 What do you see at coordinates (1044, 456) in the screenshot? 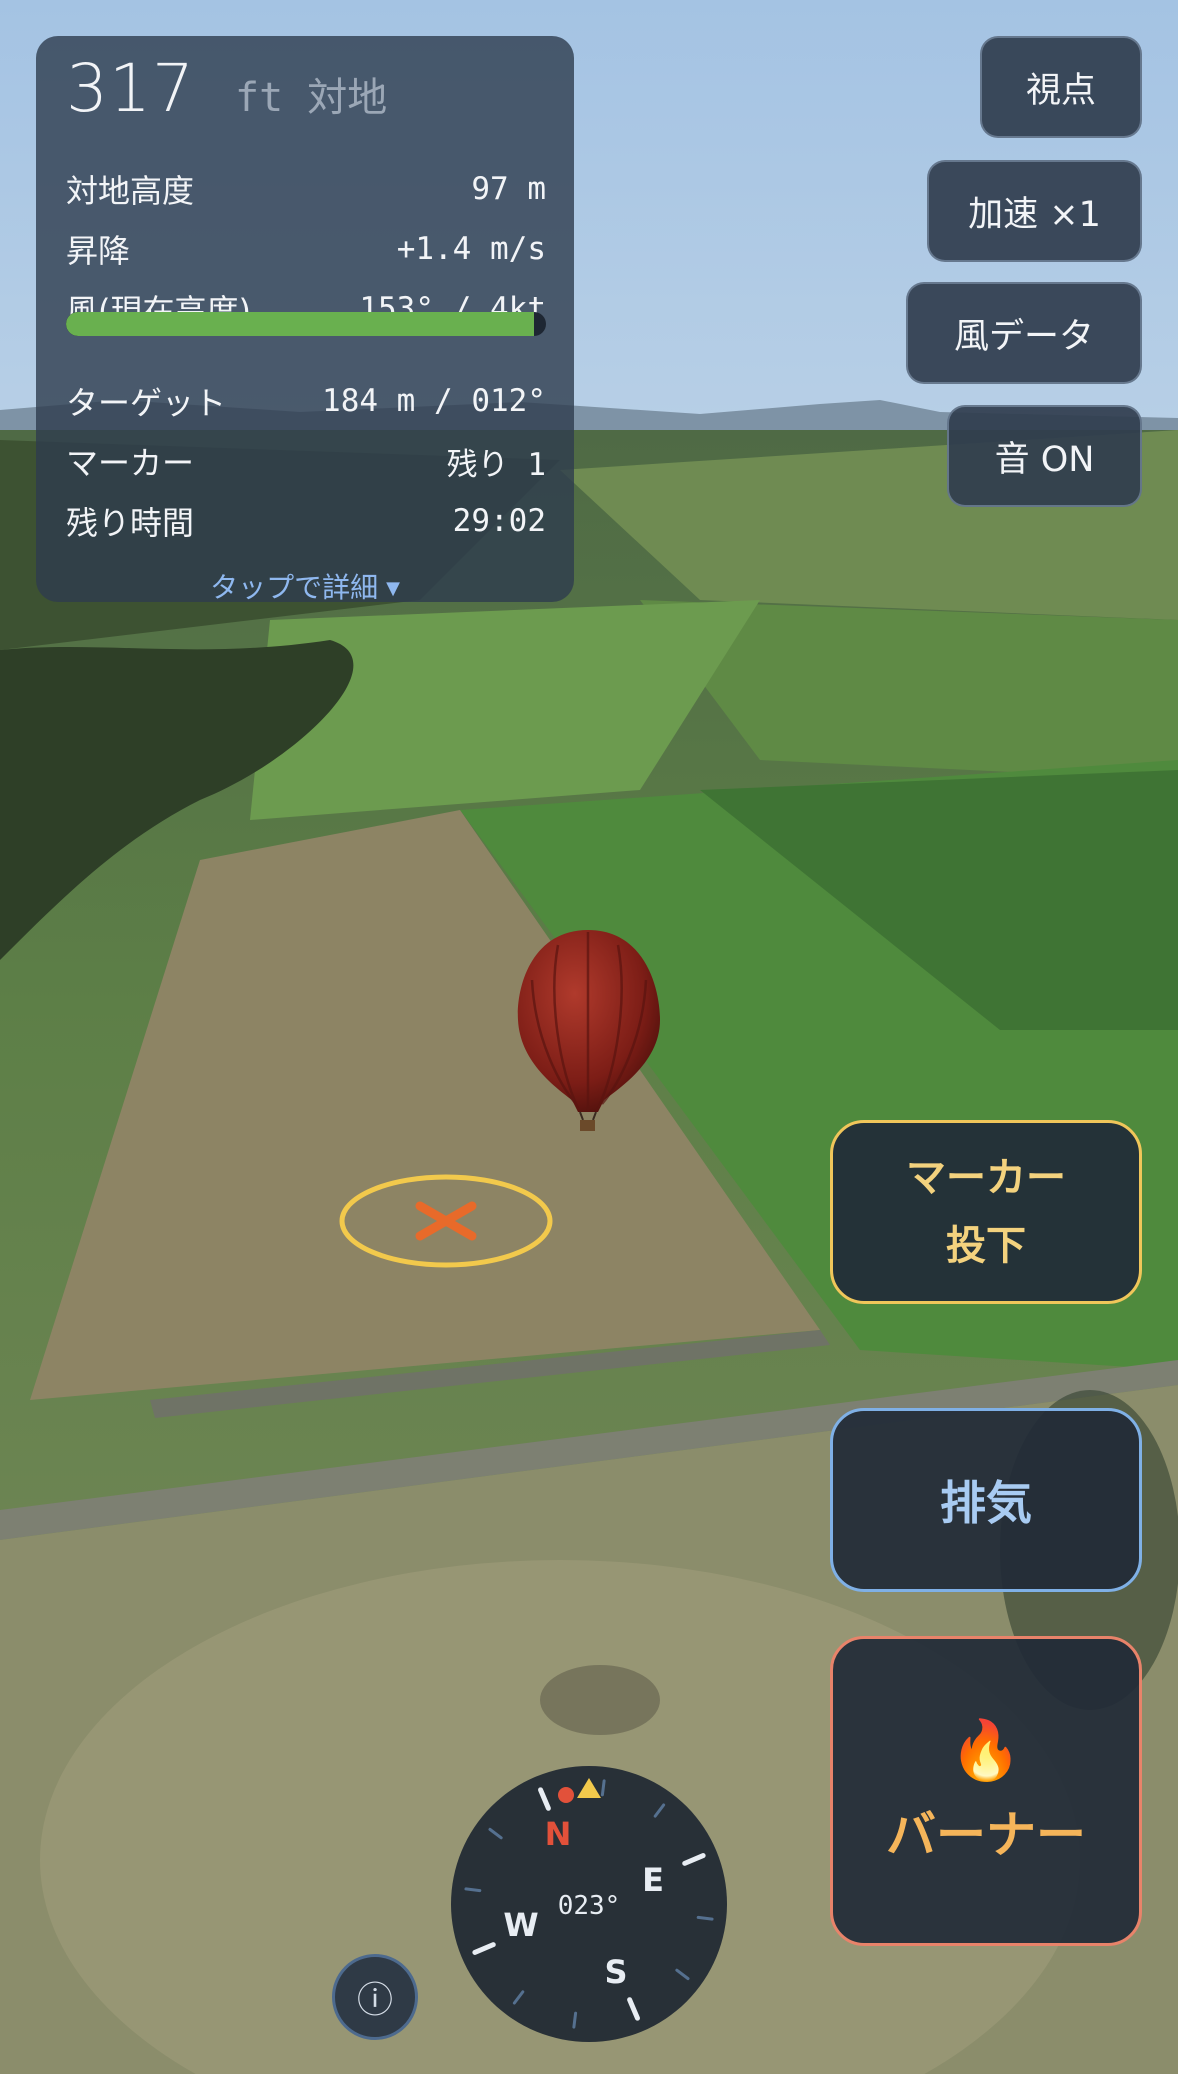
I see `sound-button: 音 ON` at bounding box center [1044, 456].